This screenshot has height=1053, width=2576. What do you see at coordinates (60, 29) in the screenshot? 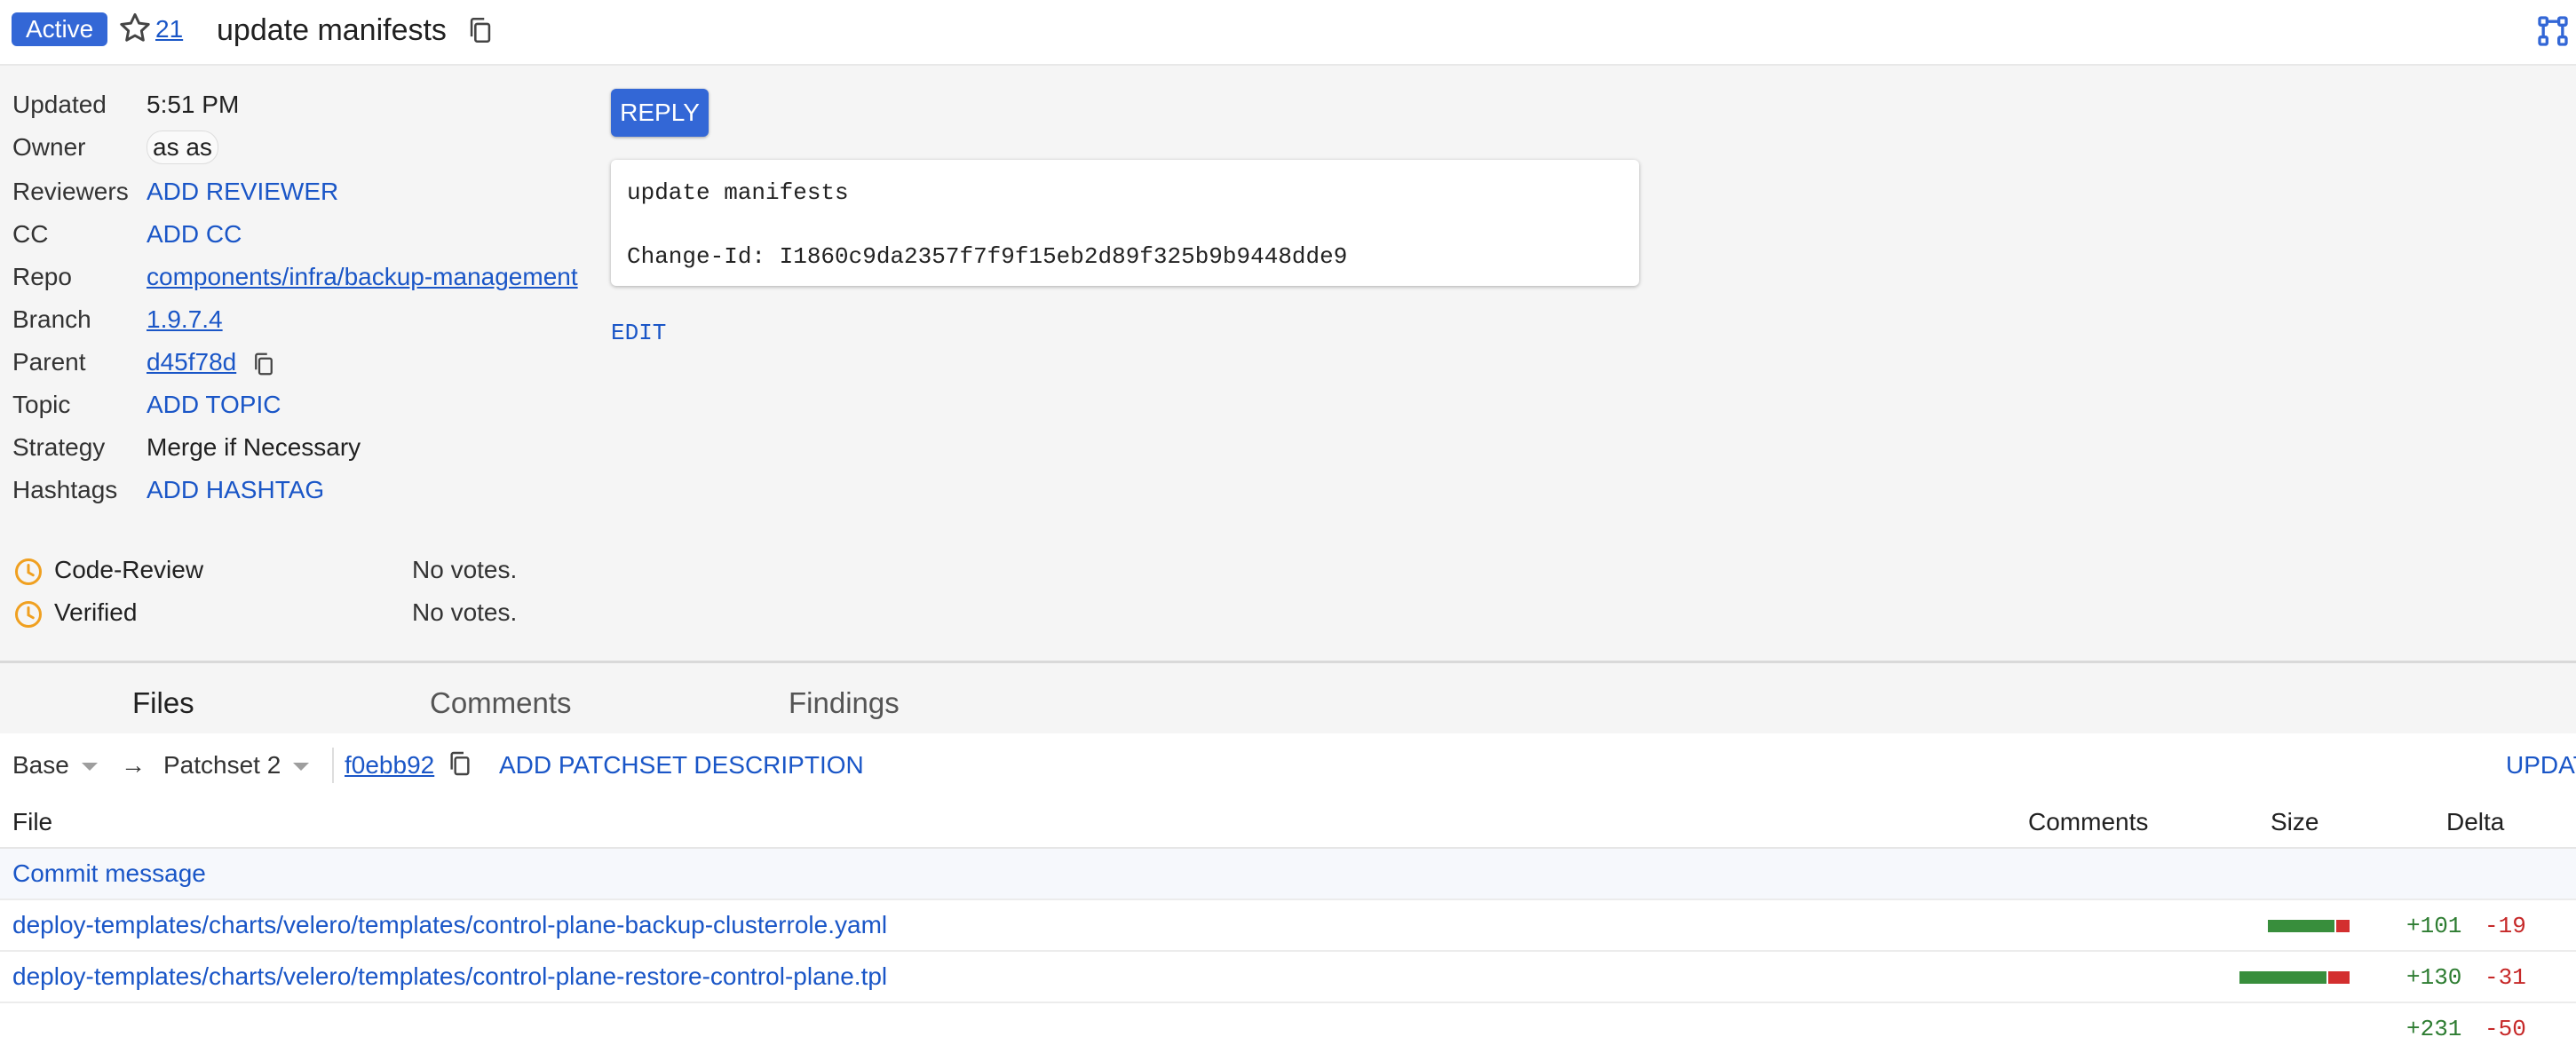
I see `status-badge: Active` at bounding box center [60, 29].